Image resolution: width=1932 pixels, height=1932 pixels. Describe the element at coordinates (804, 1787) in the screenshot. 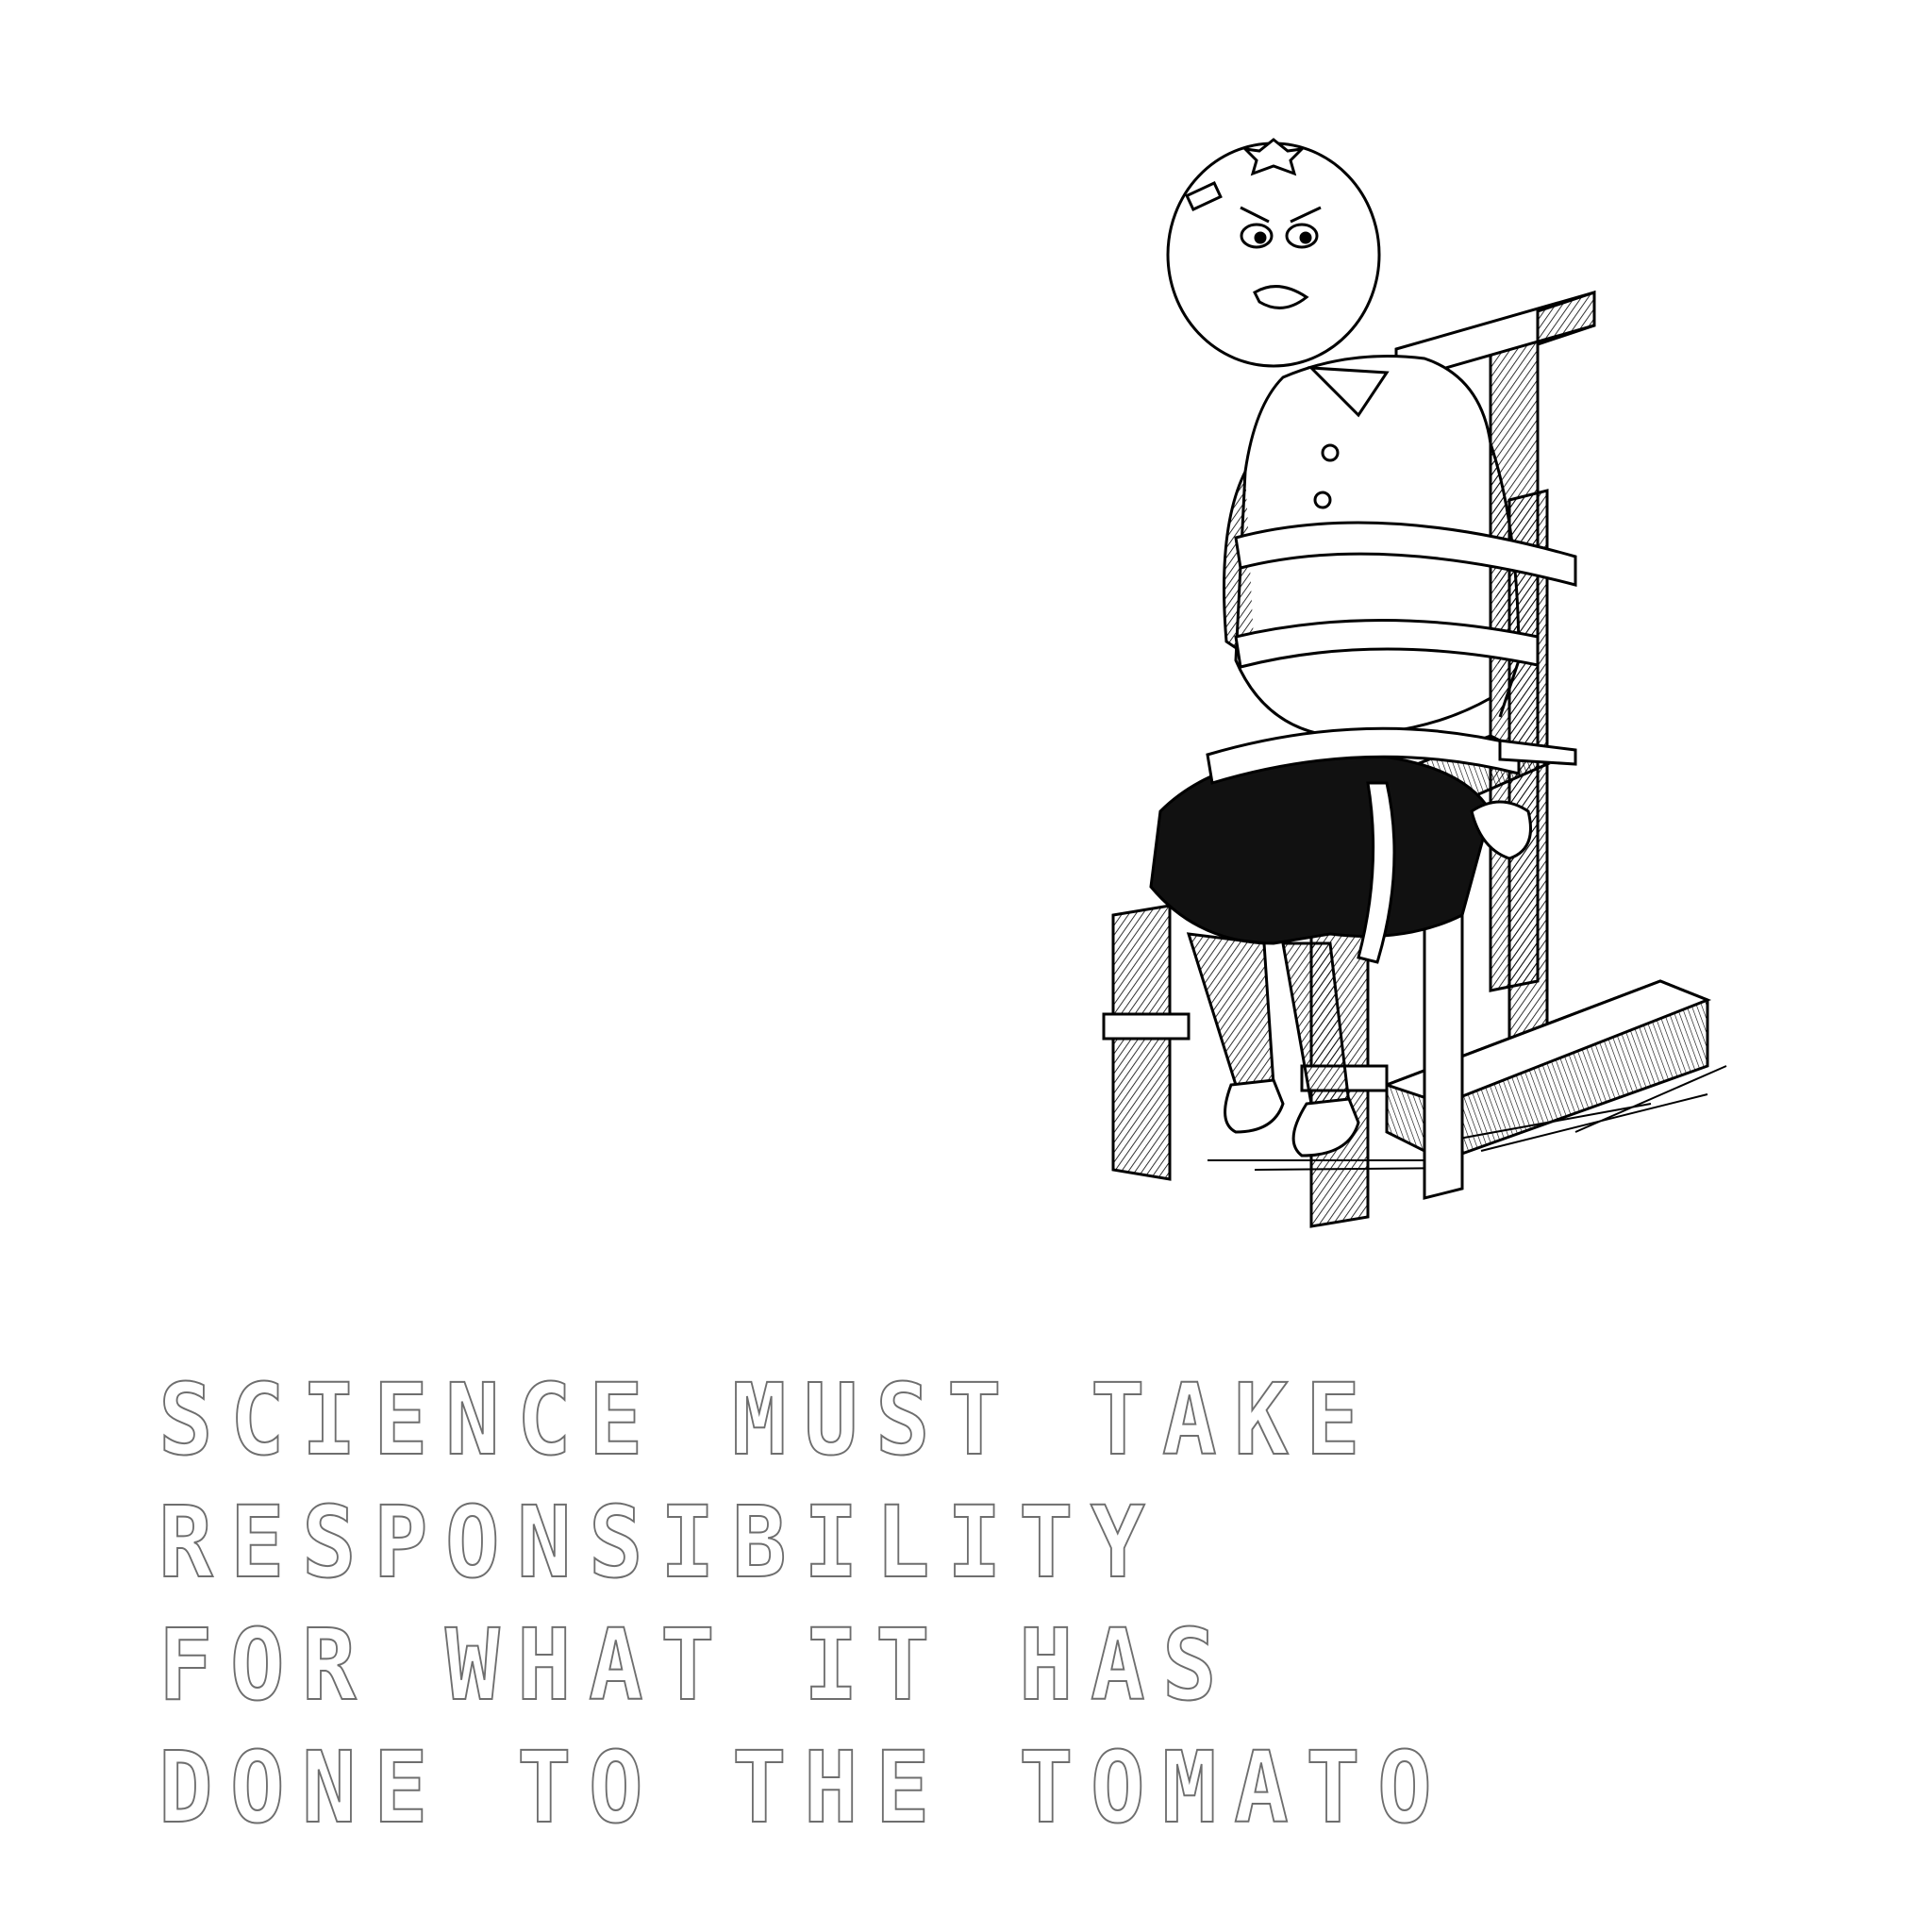

I see `caption-line-4: DONE TO THE TOMATO` at that location.